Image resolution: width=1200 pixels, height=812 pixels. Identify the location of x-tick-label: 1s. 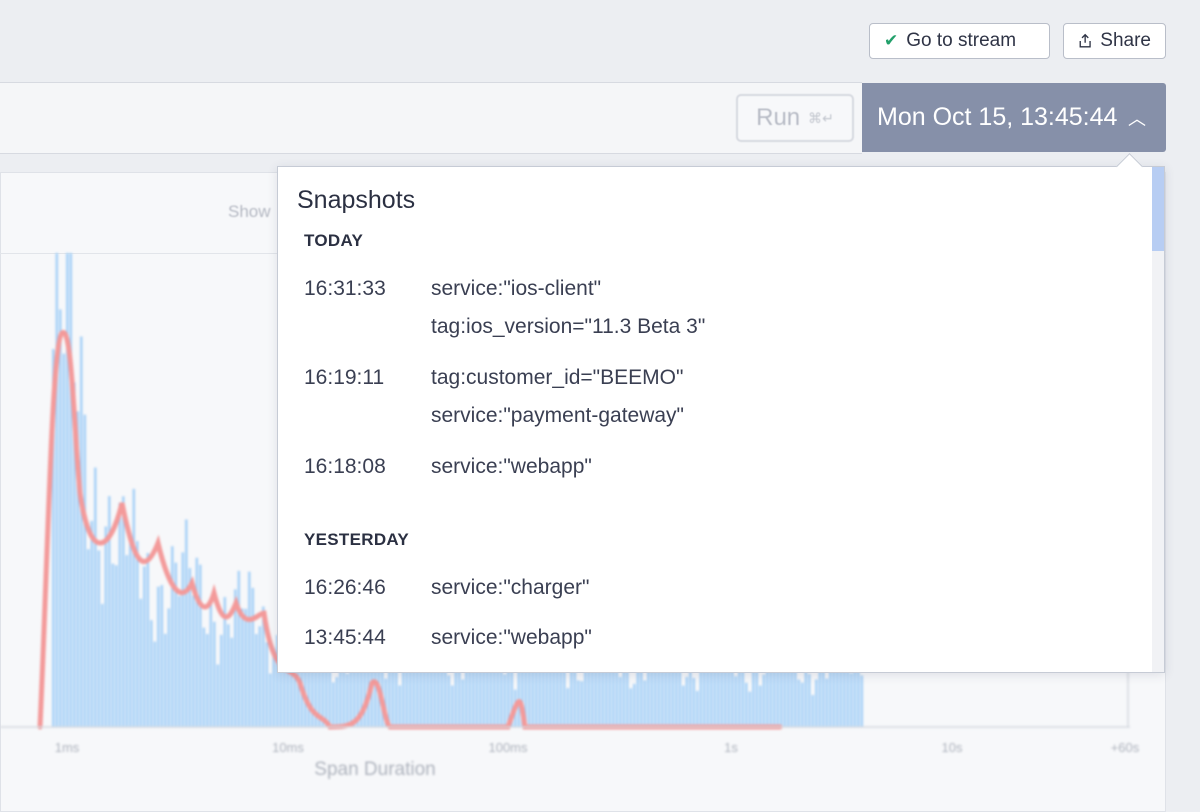
(731, 747).